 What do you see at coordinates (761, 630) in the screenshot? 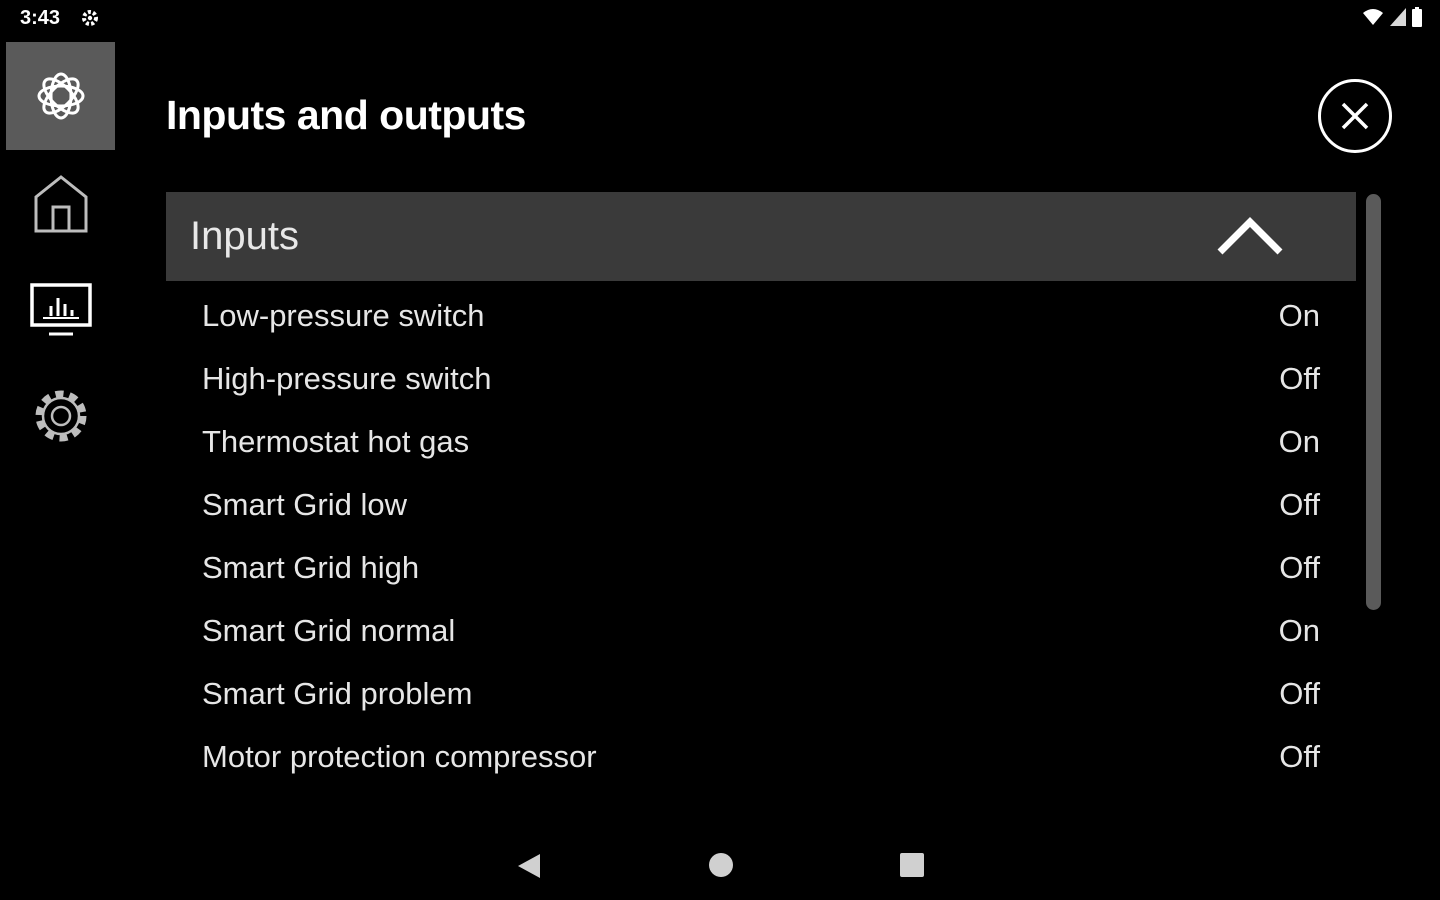
I see `list-item: Smart Grid normal On` at bounding box center [761, 630].